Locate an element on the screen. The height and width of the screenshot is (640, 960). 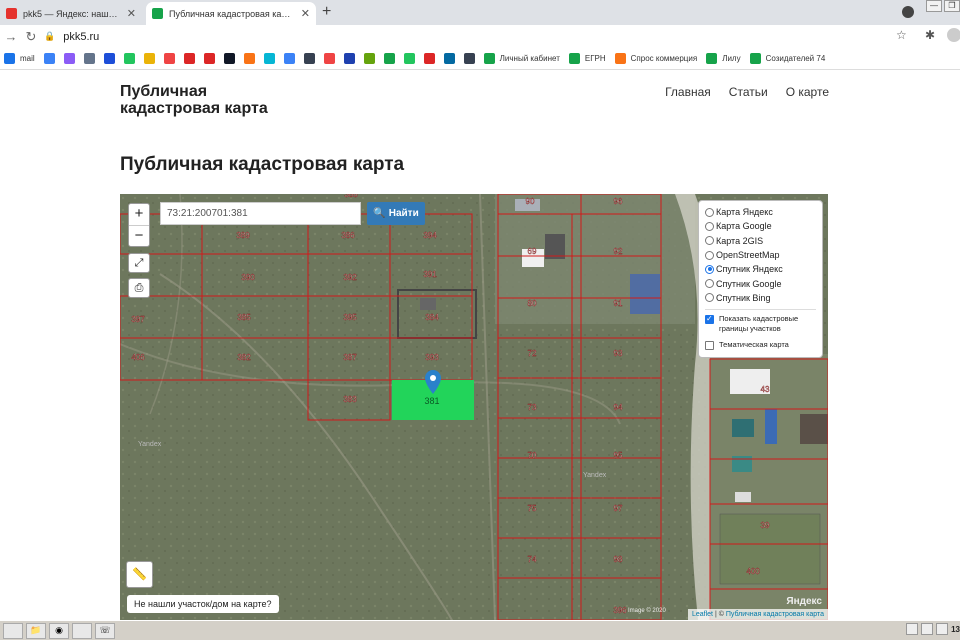
zoom-in-button: + is located at coordinates (139, 214).